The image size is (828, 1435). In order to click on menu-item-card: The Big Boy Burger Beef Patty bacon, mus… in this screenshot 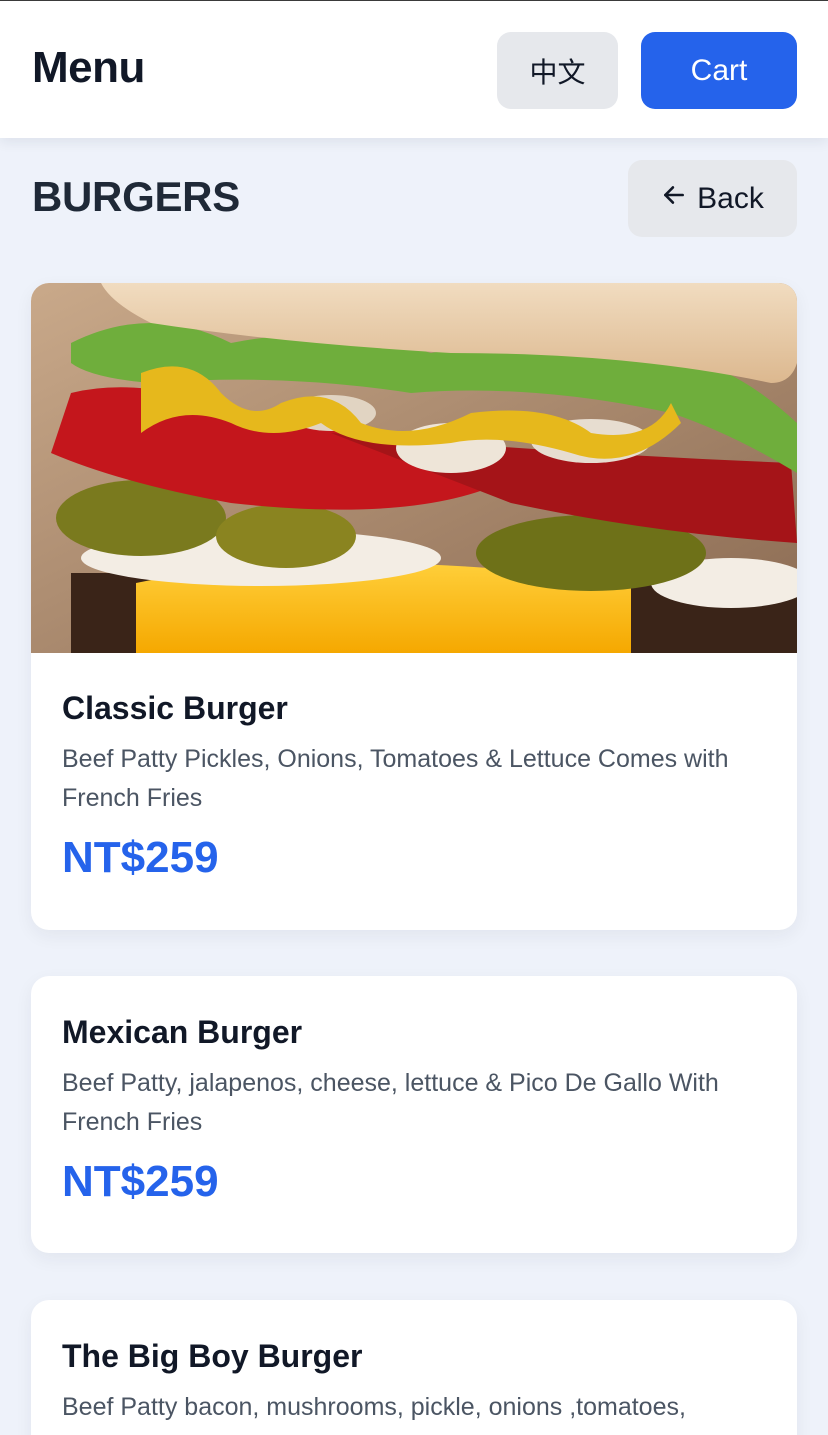, I will do `click(414, 1367)`.